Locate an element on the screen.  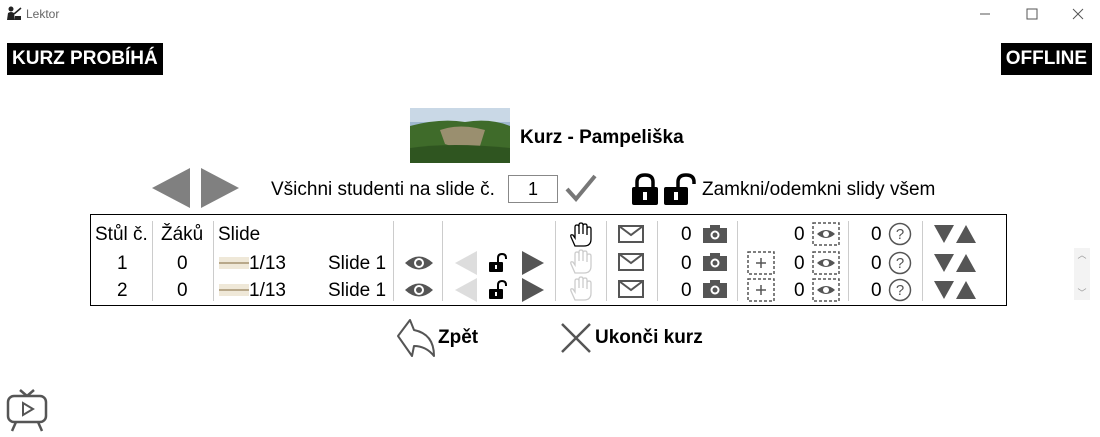
scroll-up-icon: ︿ is located at coordinates (1082, 255).